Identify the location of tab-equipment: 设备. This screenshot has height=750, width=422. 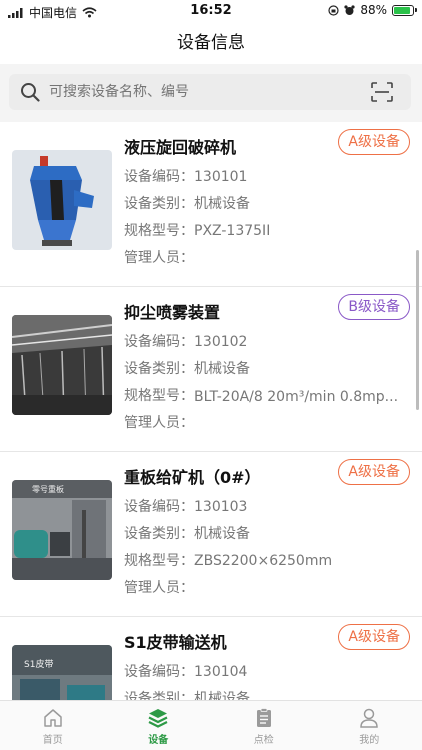
(159, 725).